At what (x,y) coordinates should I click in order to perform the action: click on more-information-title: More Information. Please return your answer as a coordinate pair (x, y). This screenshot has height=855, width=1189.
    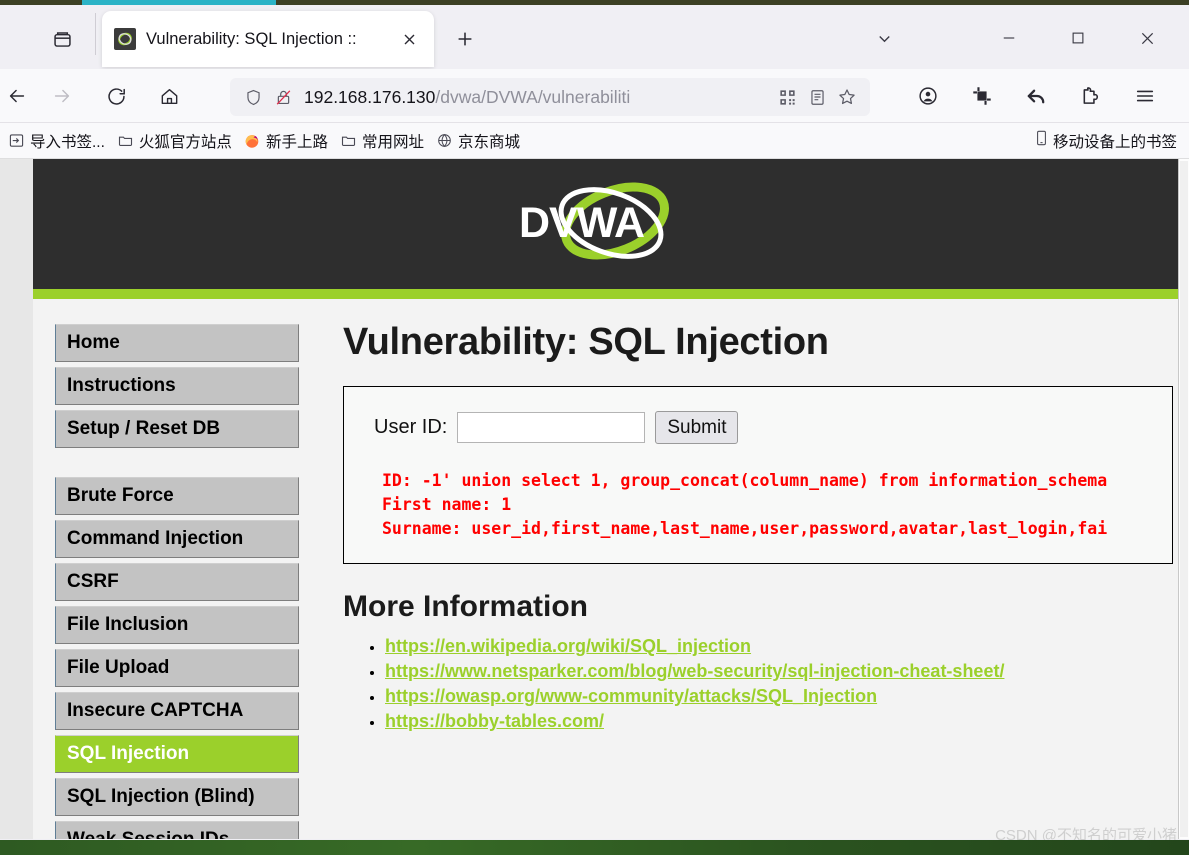
    Looking at the image, I should click on (465, 606).